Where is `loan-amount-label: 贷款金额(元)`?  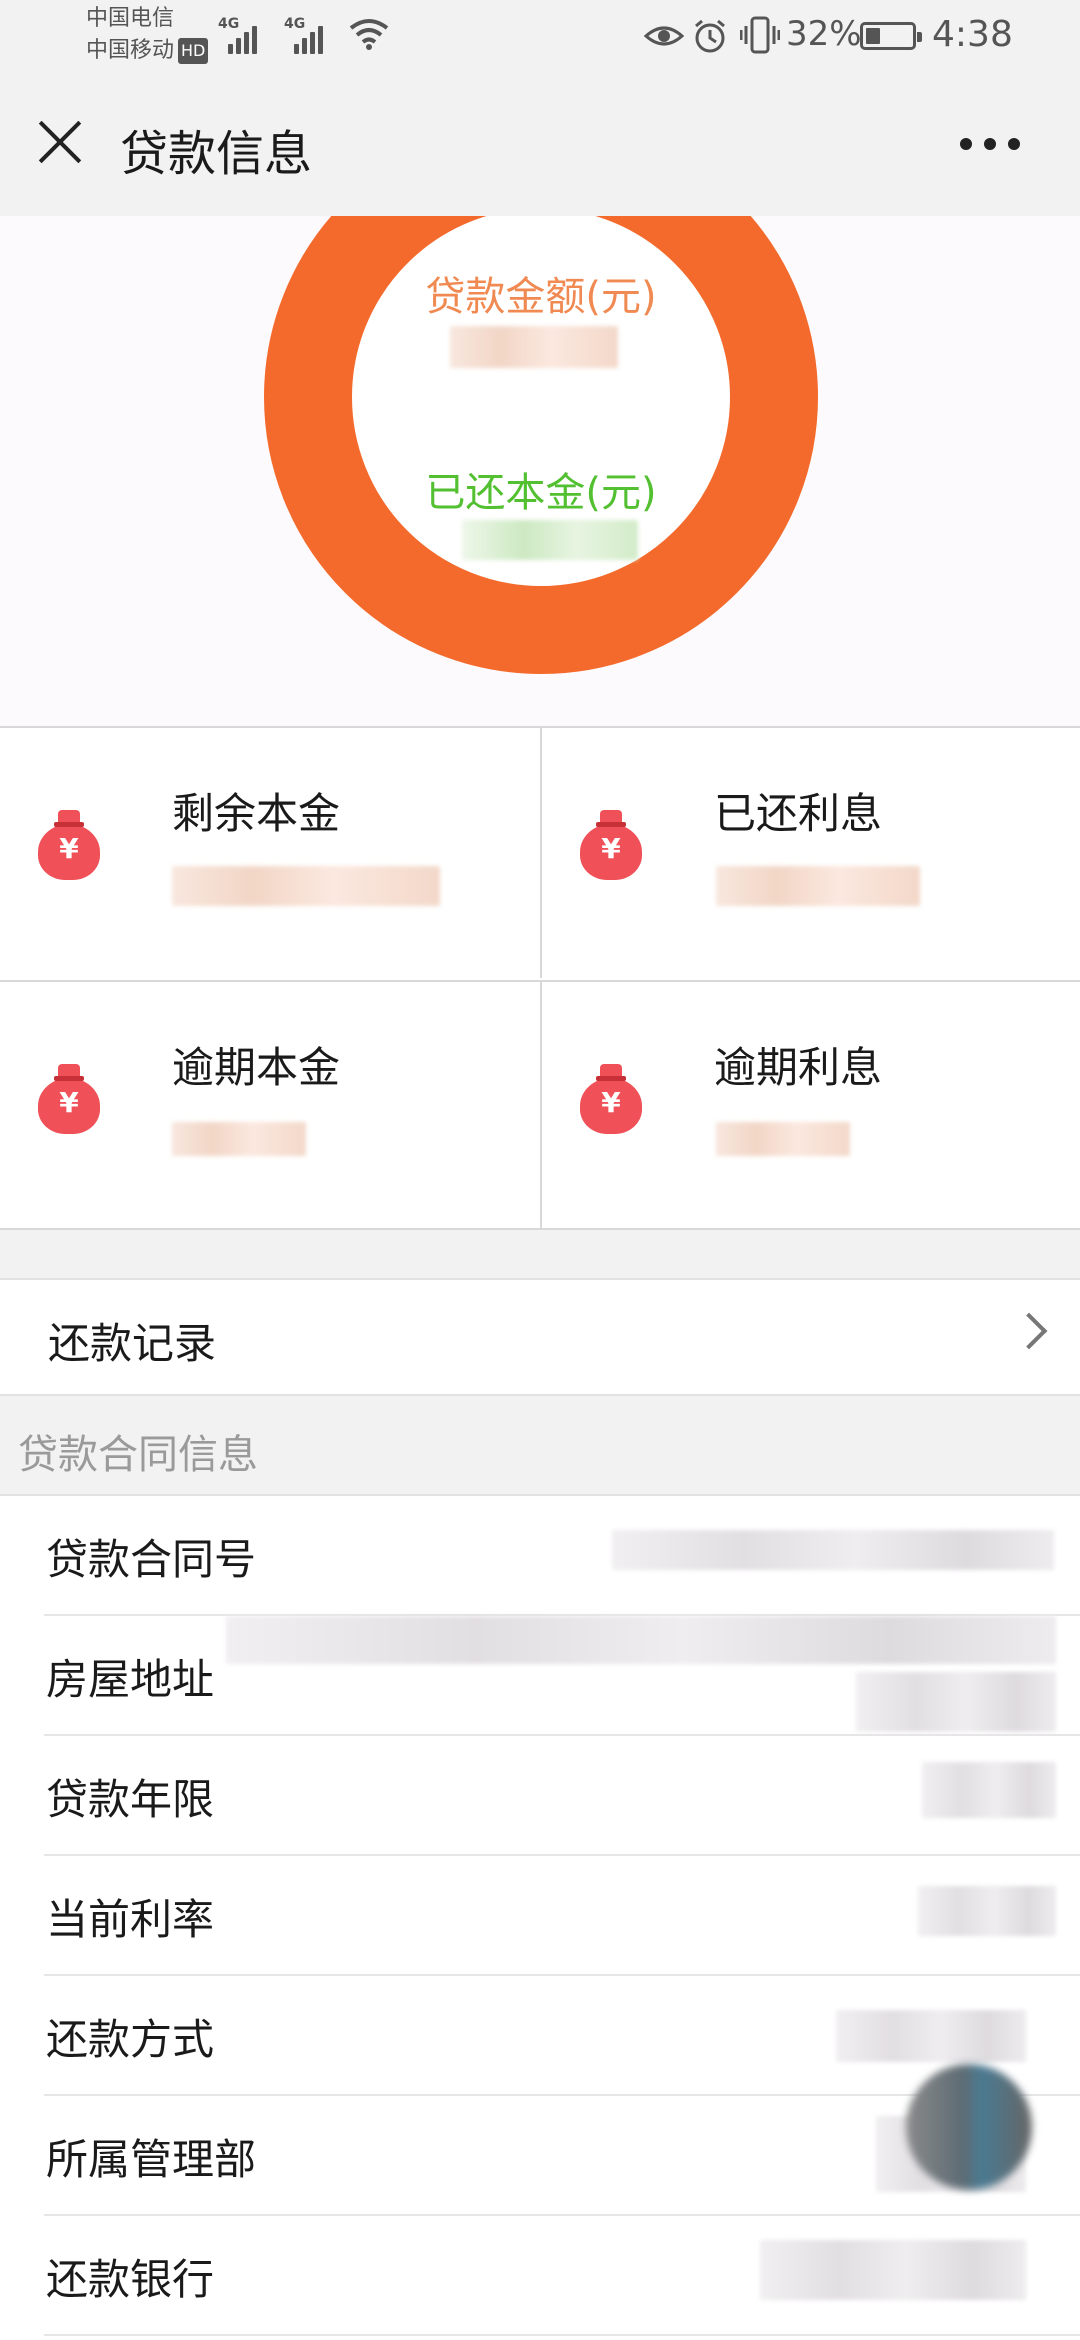
loan-amount-label: 贷款金额(元) is located at coordinates (541, 297).